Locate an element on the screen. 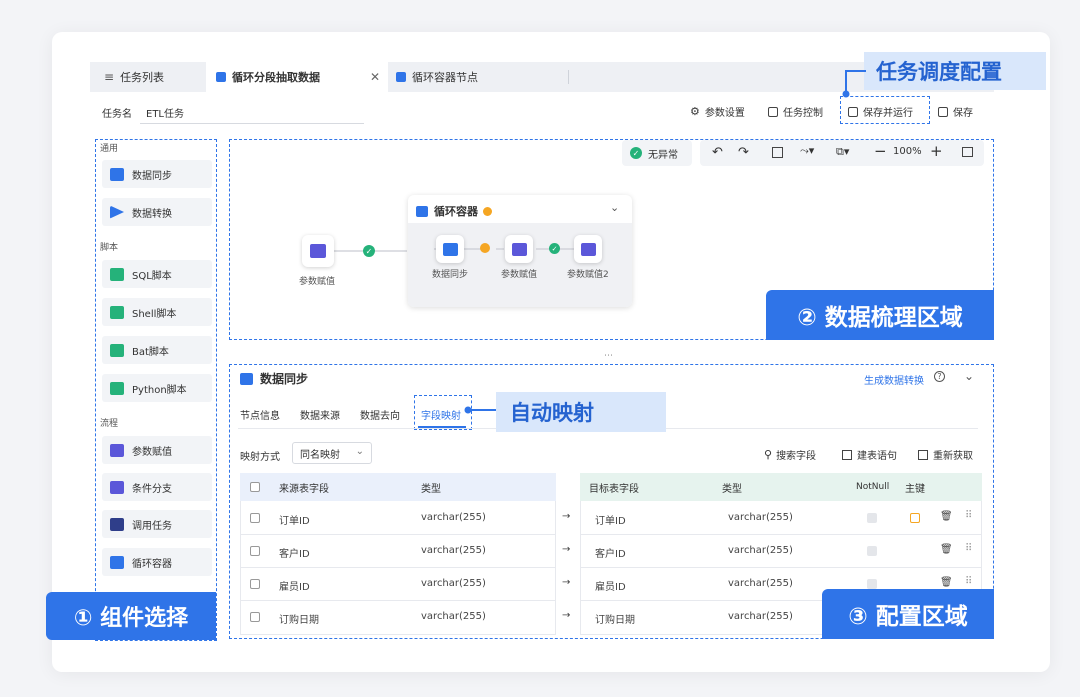 The width and height of the screenshot is (1080, 697). save-run-label: 保存并运行 is located at coordinates (888, 113).